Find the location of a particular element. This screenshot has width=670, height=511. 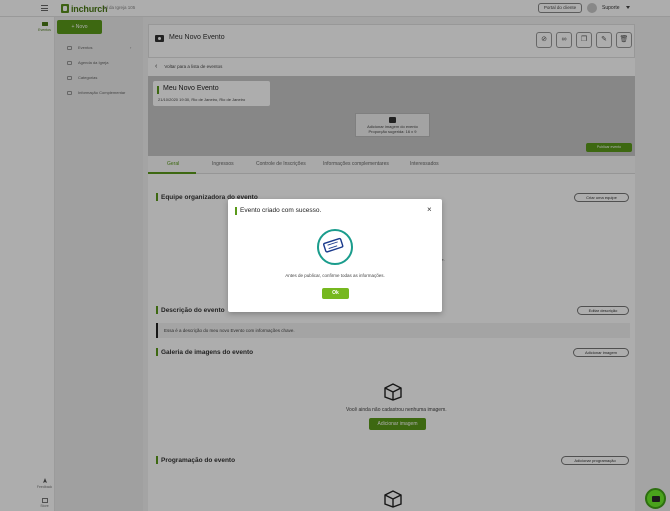

accent-bar is located at coordinates (236, 211).